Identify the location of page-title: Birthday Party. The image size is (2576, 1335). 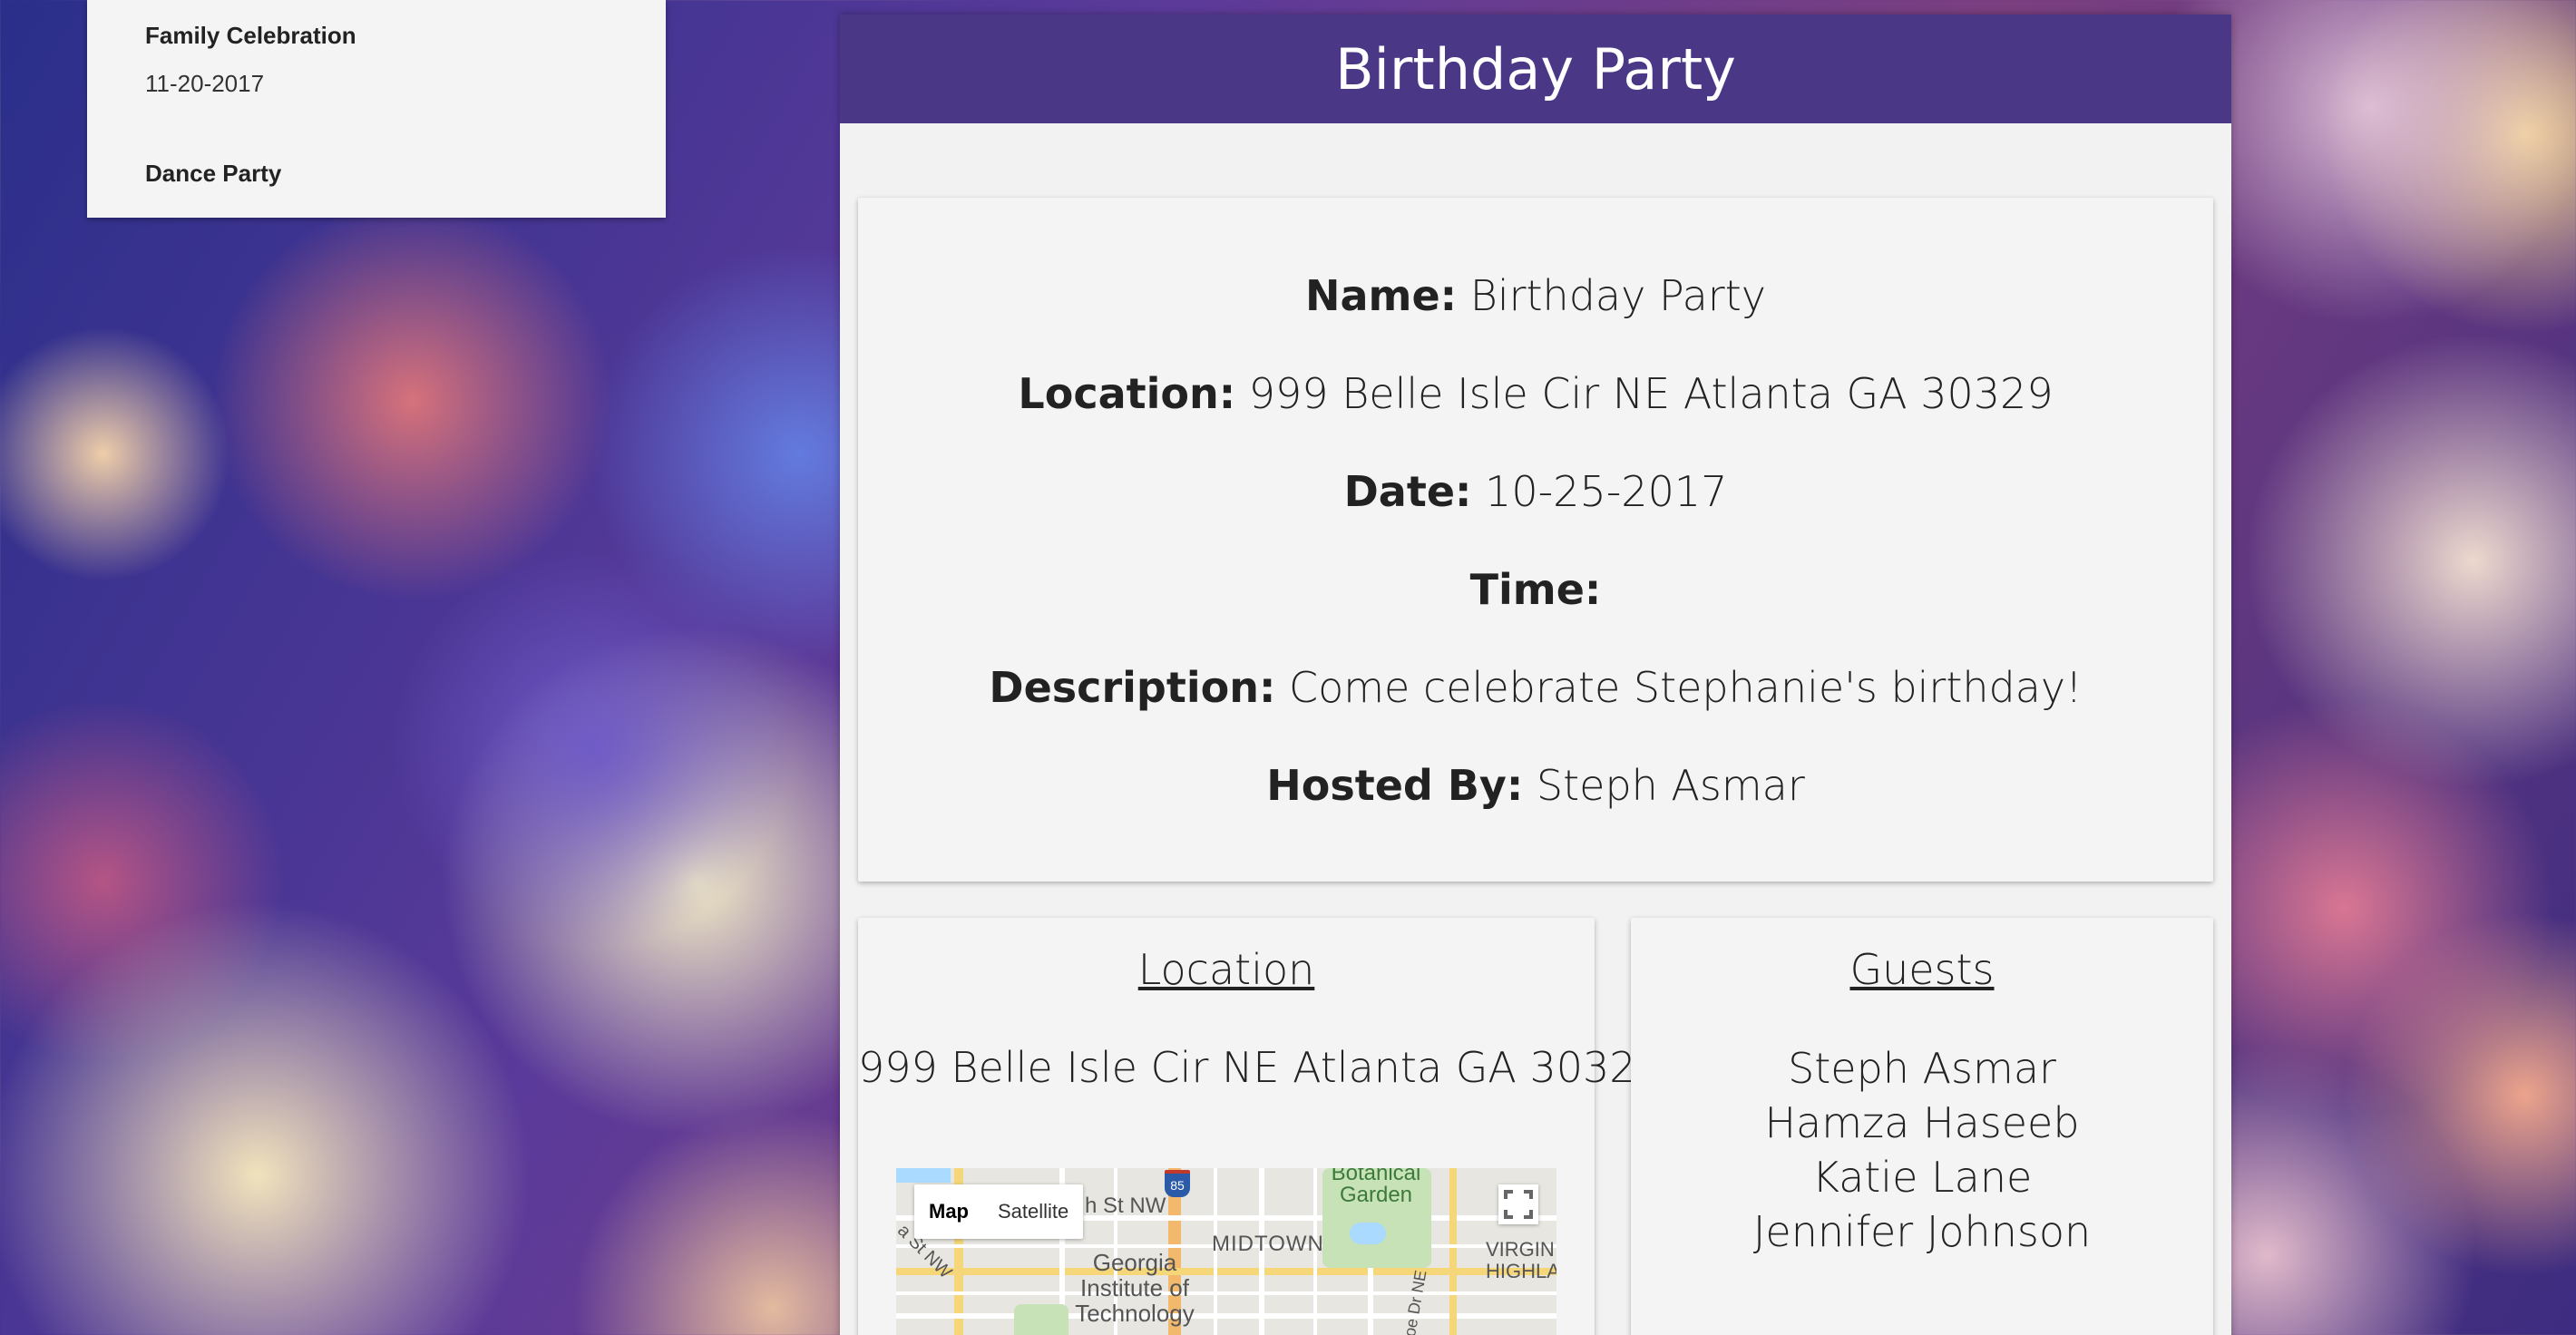
(1535, 69).